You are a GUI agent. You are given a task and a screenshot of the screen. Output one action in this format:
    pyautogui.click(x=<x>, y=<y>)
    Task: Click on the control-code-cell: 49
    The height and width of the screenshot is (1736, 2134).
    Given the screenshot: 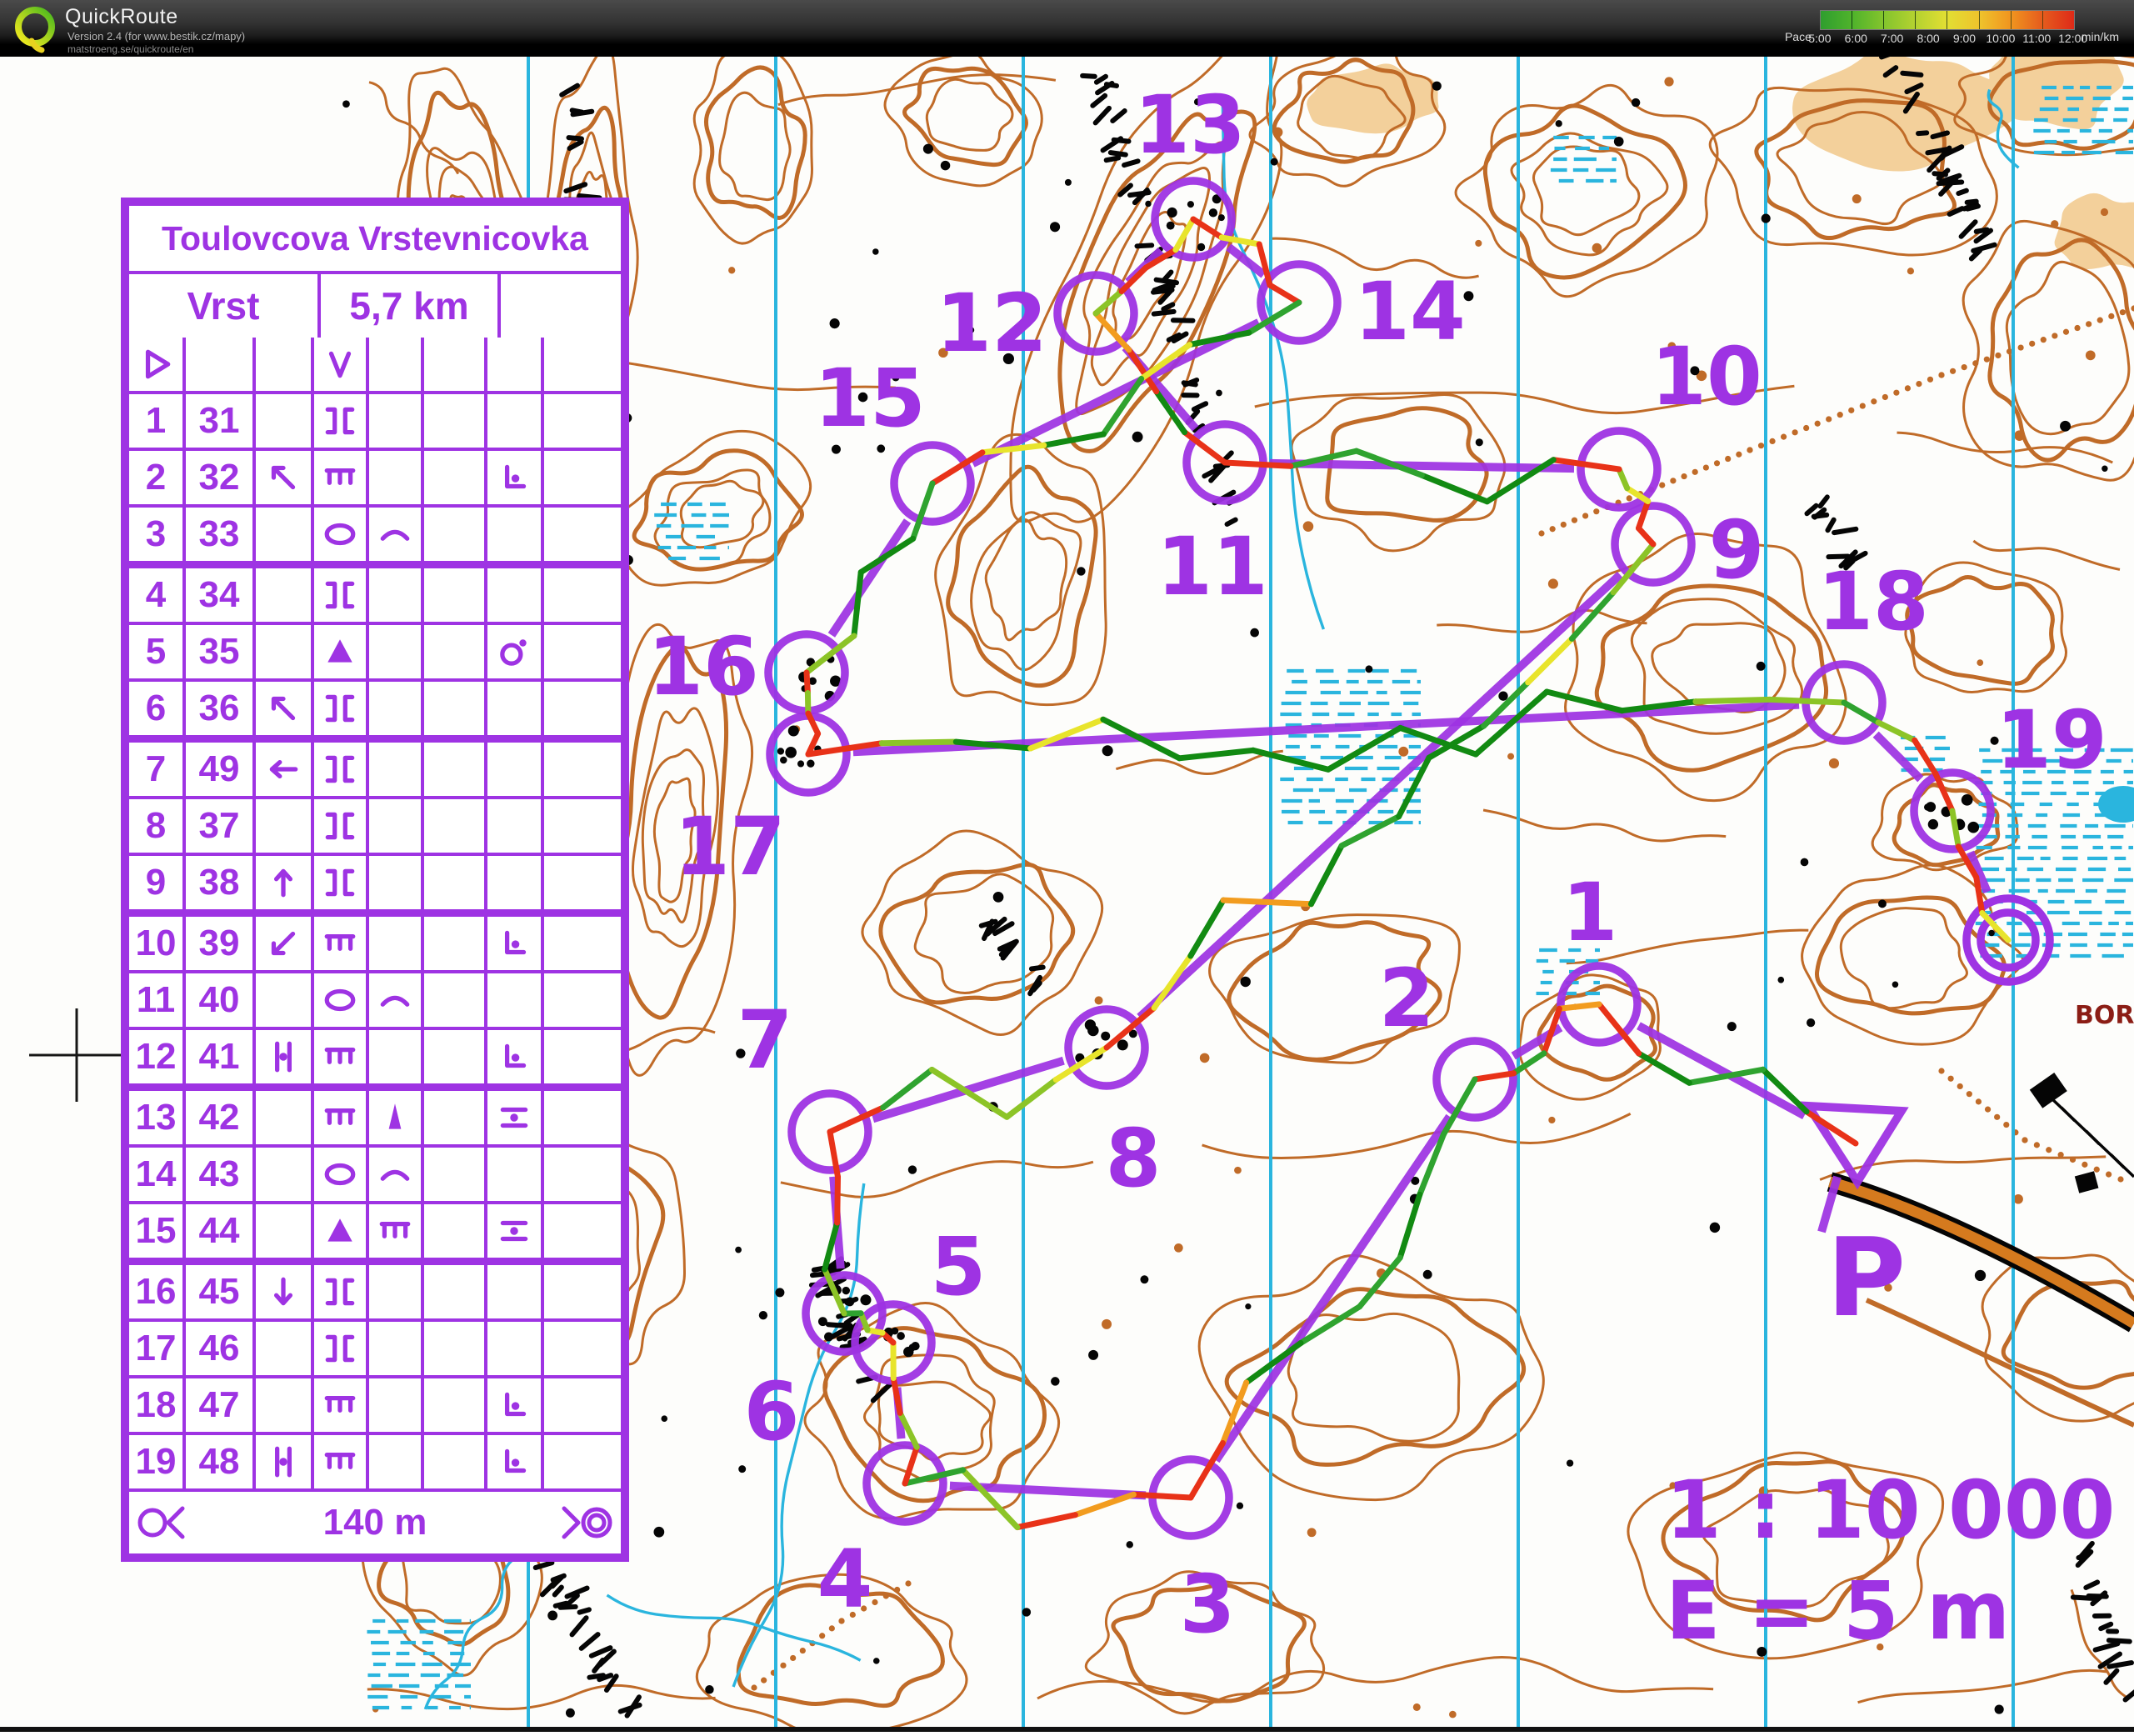 What is the action you would take?
    pyautogui.click(x=217, y=769)
    